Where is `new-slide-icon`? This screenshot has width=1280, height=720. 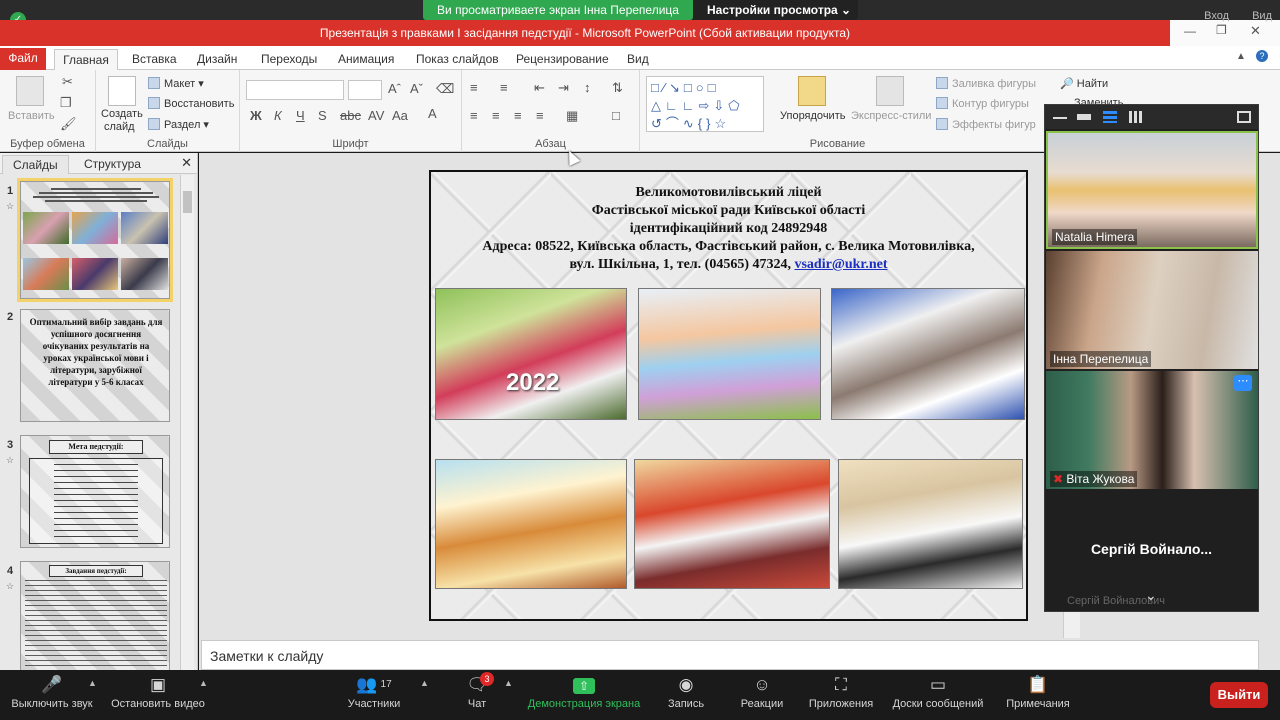
new-slide-icon is located at coordinates (122, 91).